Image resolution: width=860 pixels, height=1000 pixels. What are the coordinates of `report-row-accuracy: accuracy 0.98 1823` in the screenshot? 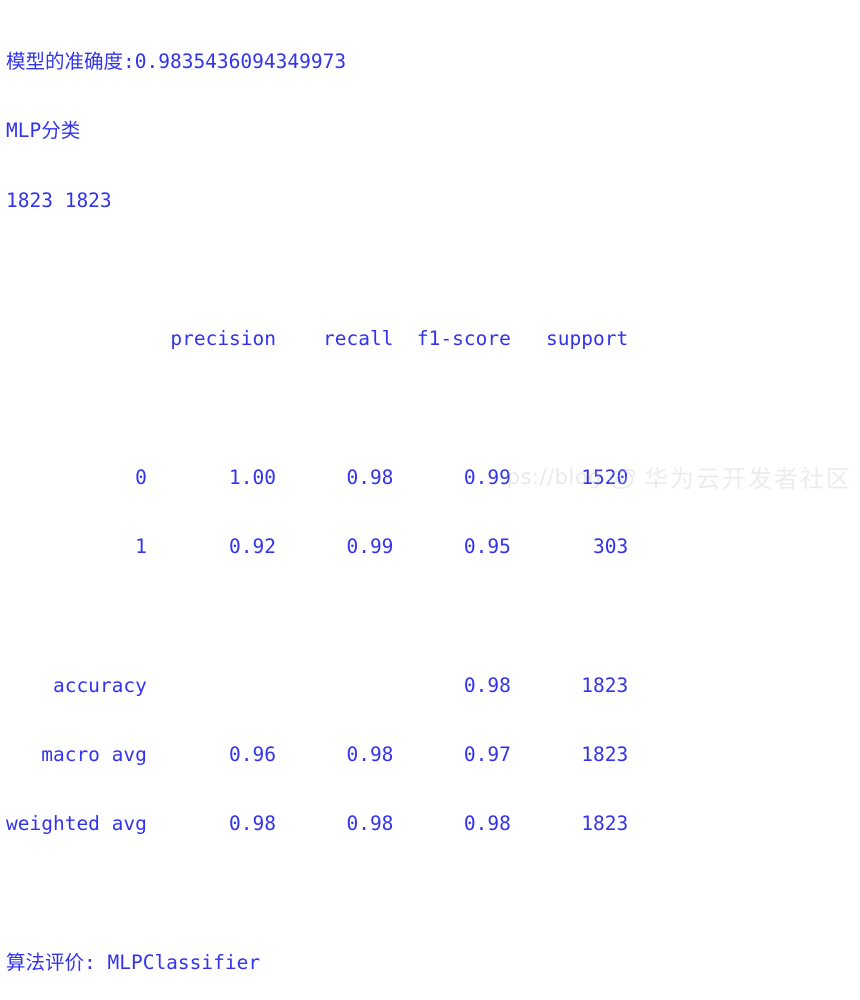 It's located at (317, 685).